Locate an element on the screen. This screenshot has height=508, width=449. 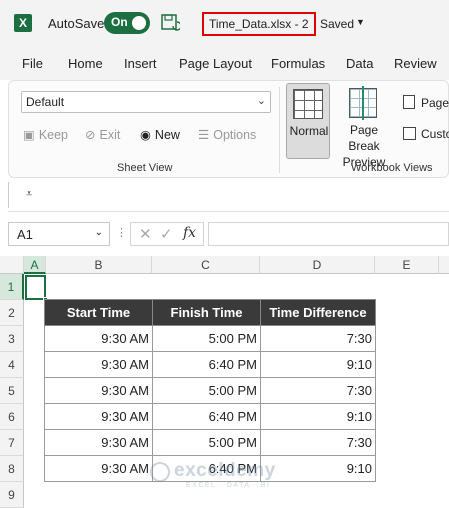
formula-controls: ✕ ✓ fx is located at coordinates (167, 234).